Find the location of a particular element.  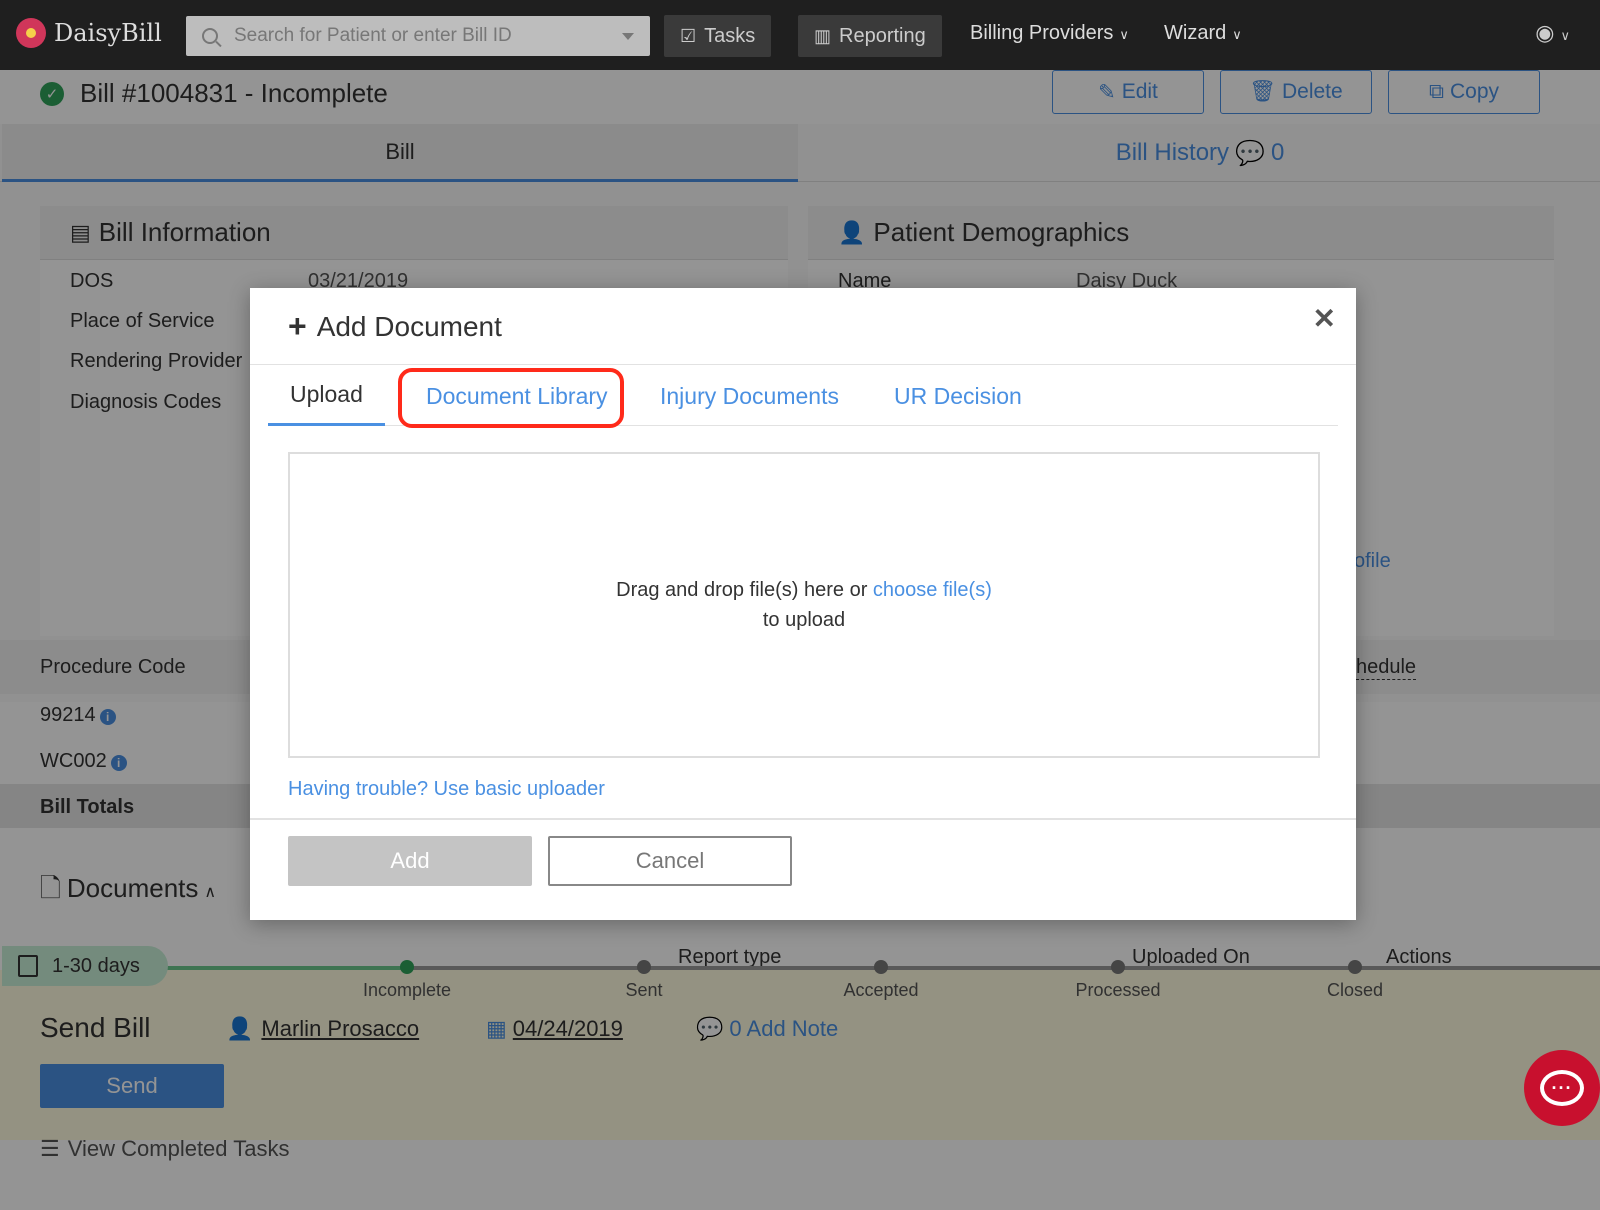

reporting-button: ▥ Reporting is located at coordinates (870, 36).